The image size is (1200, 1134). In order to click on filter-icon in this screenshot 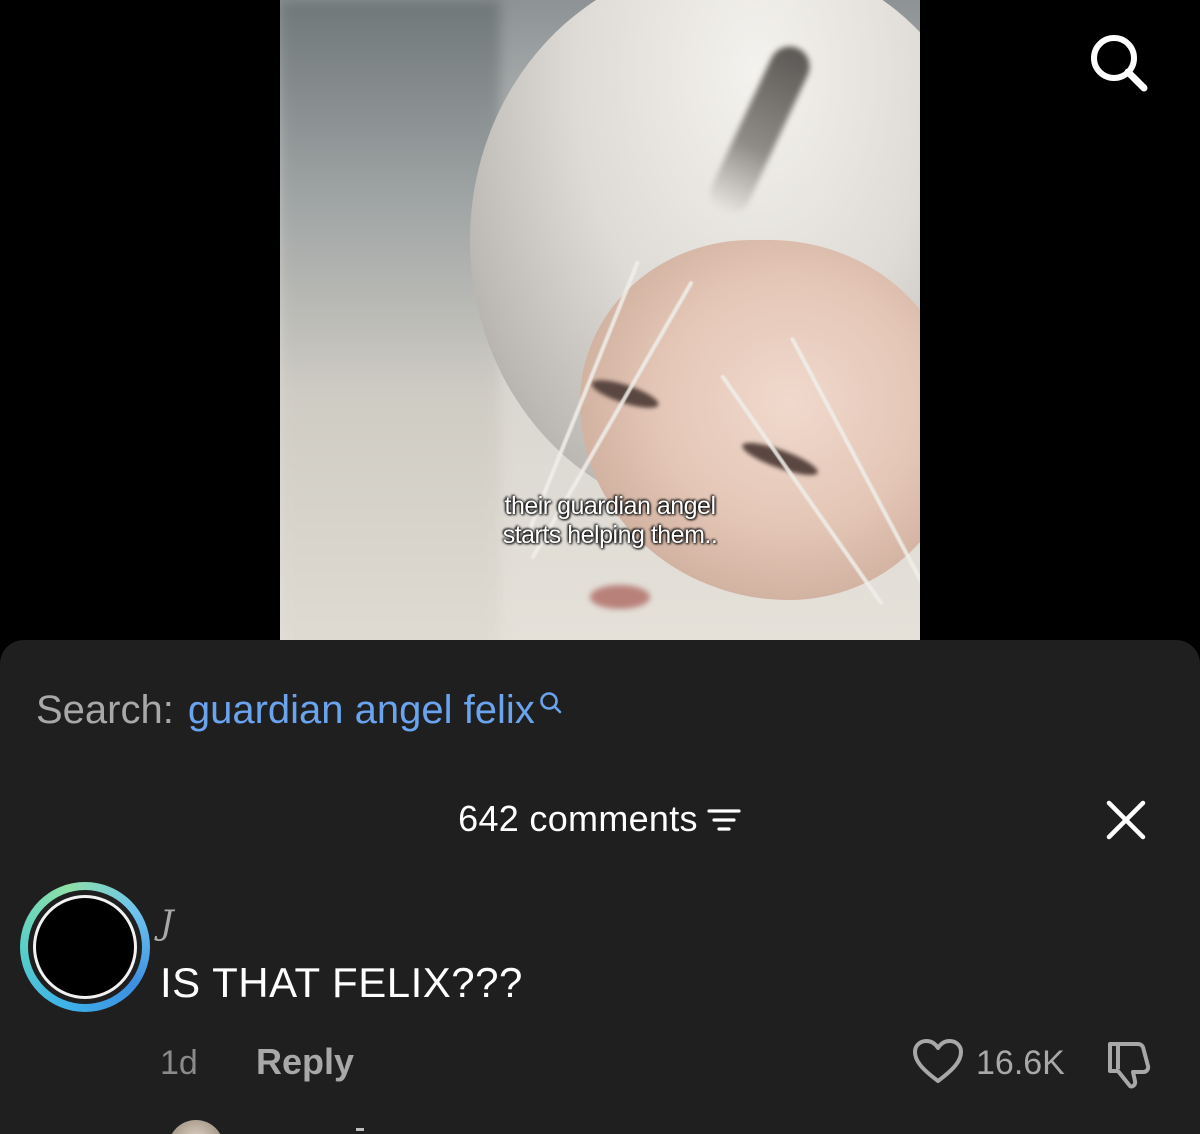, I will do `click(724, 820)`.